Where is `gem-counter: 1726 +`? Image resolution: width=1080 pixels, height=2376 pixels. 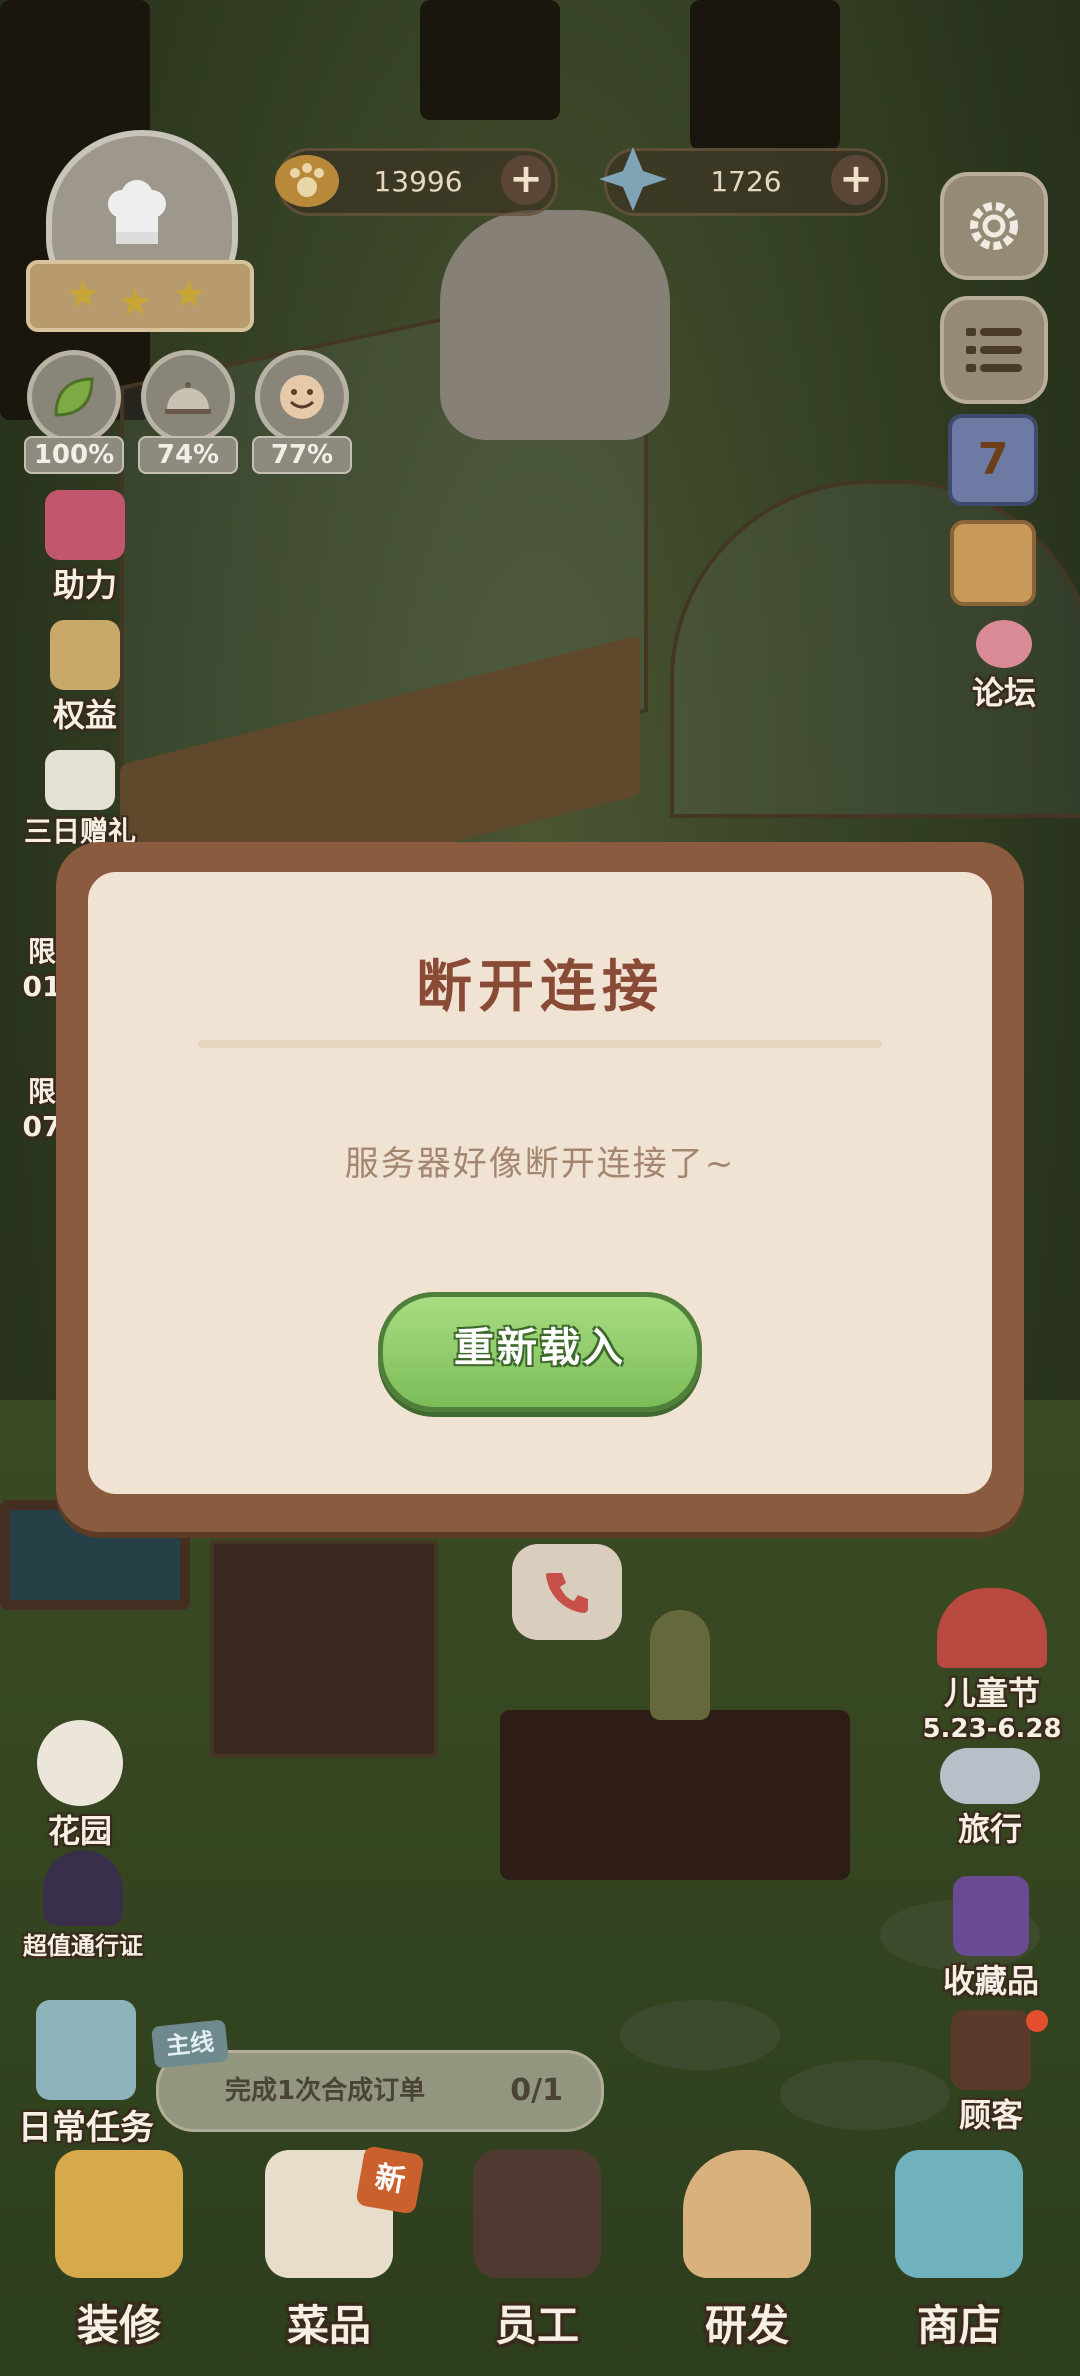 gem-counter: 1726 + is located at coordinates (743, 181).